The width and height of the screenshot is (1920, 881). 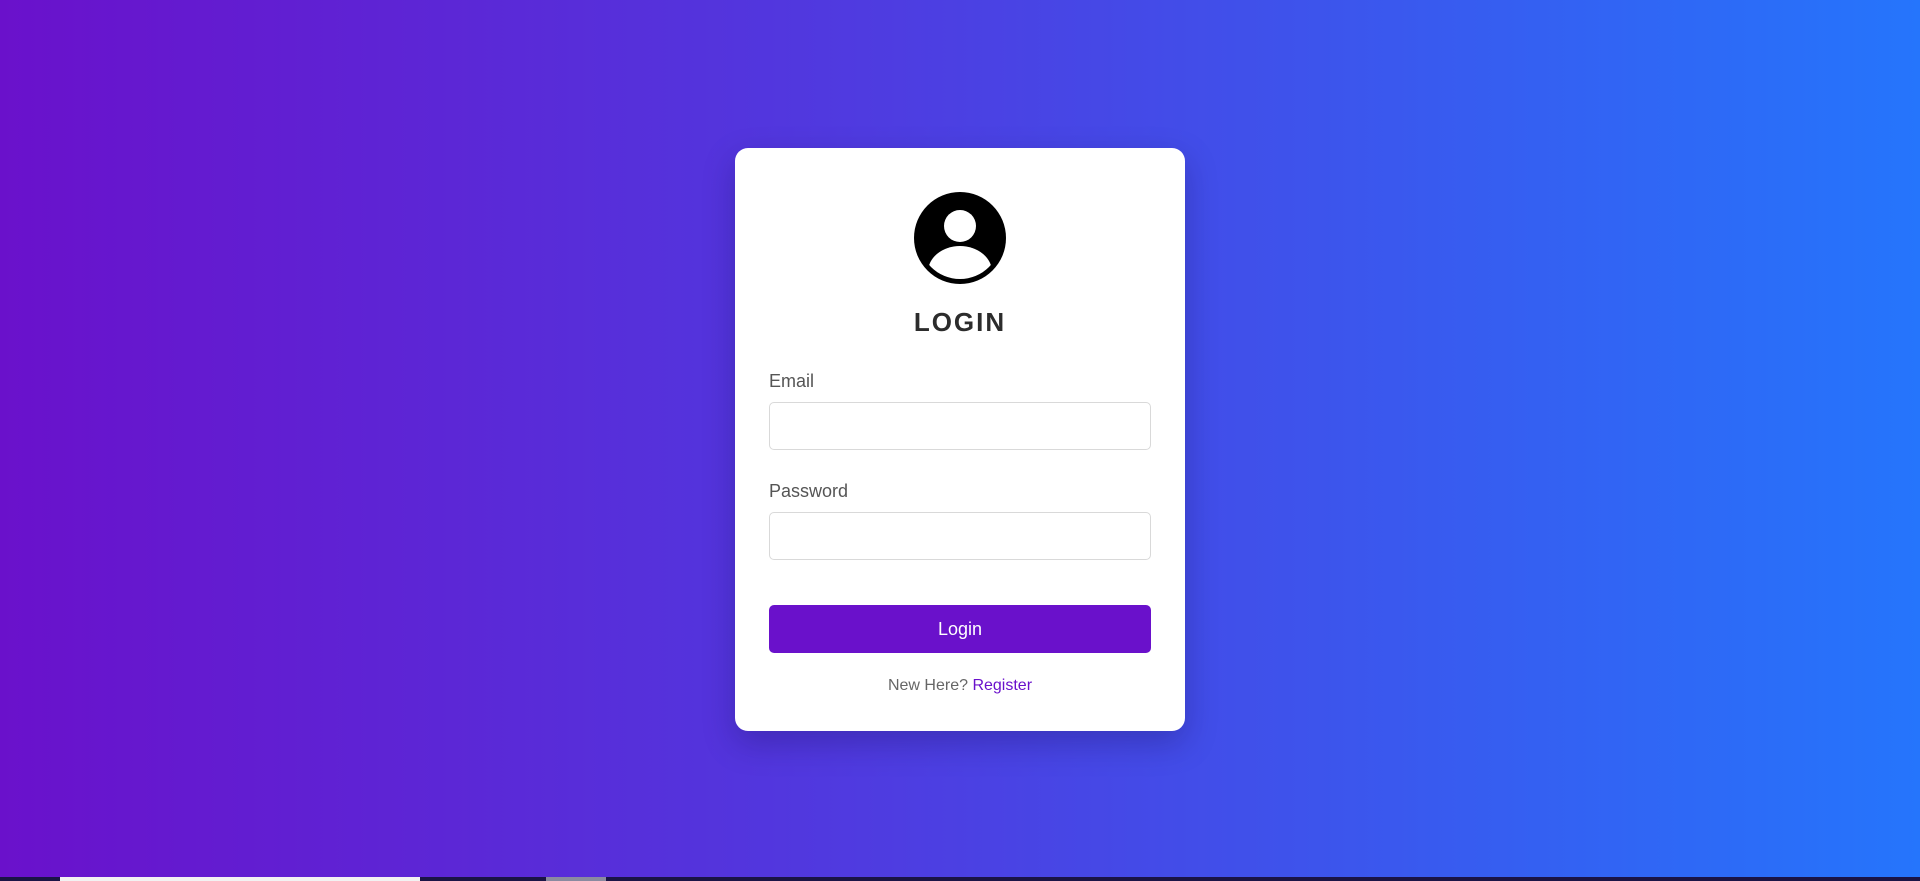 What do you see at coordinates (960, 629) in the screenshot?
I see `login-button: Login` at bounding box center [960, 629].